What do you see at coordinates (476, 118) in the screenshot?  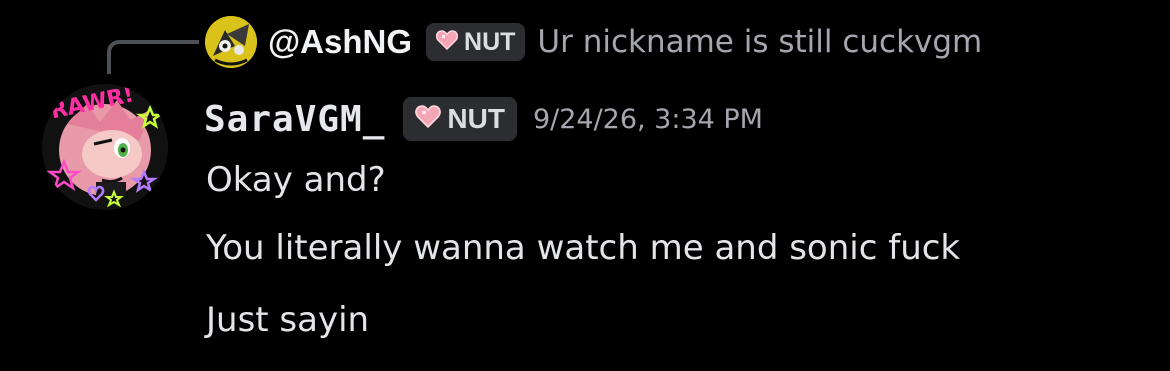 I see `message-tag-label: NUT` at bounding box center [476, 118].